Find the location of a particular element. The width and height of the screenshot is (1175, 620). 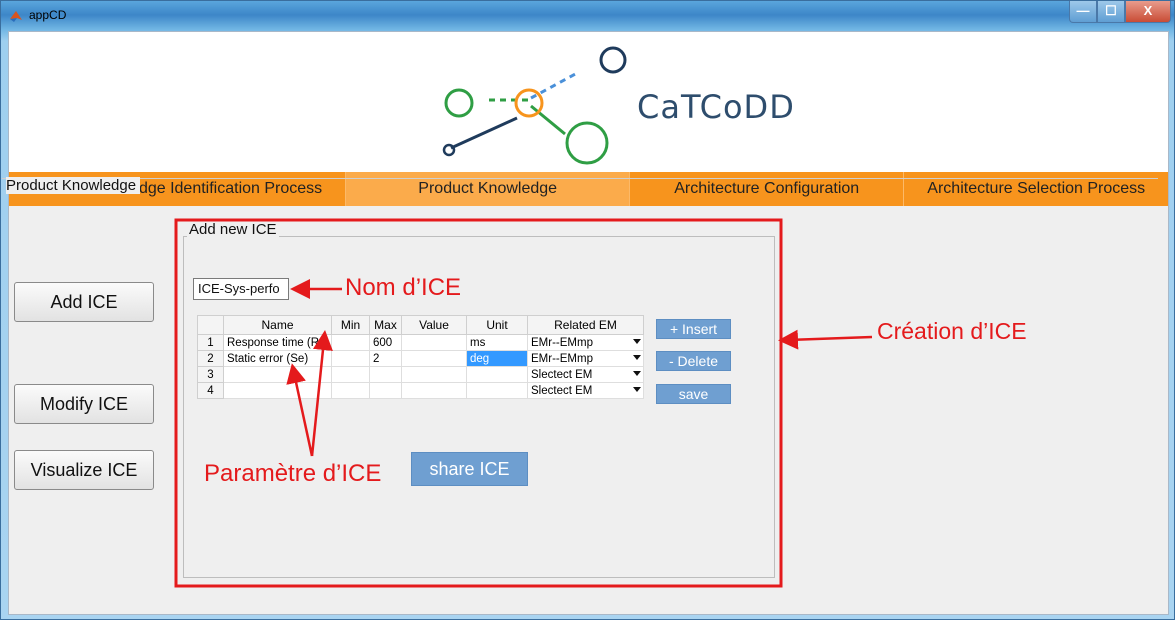

logo-text: CaTCoDD is located at coordinates (716, 107).